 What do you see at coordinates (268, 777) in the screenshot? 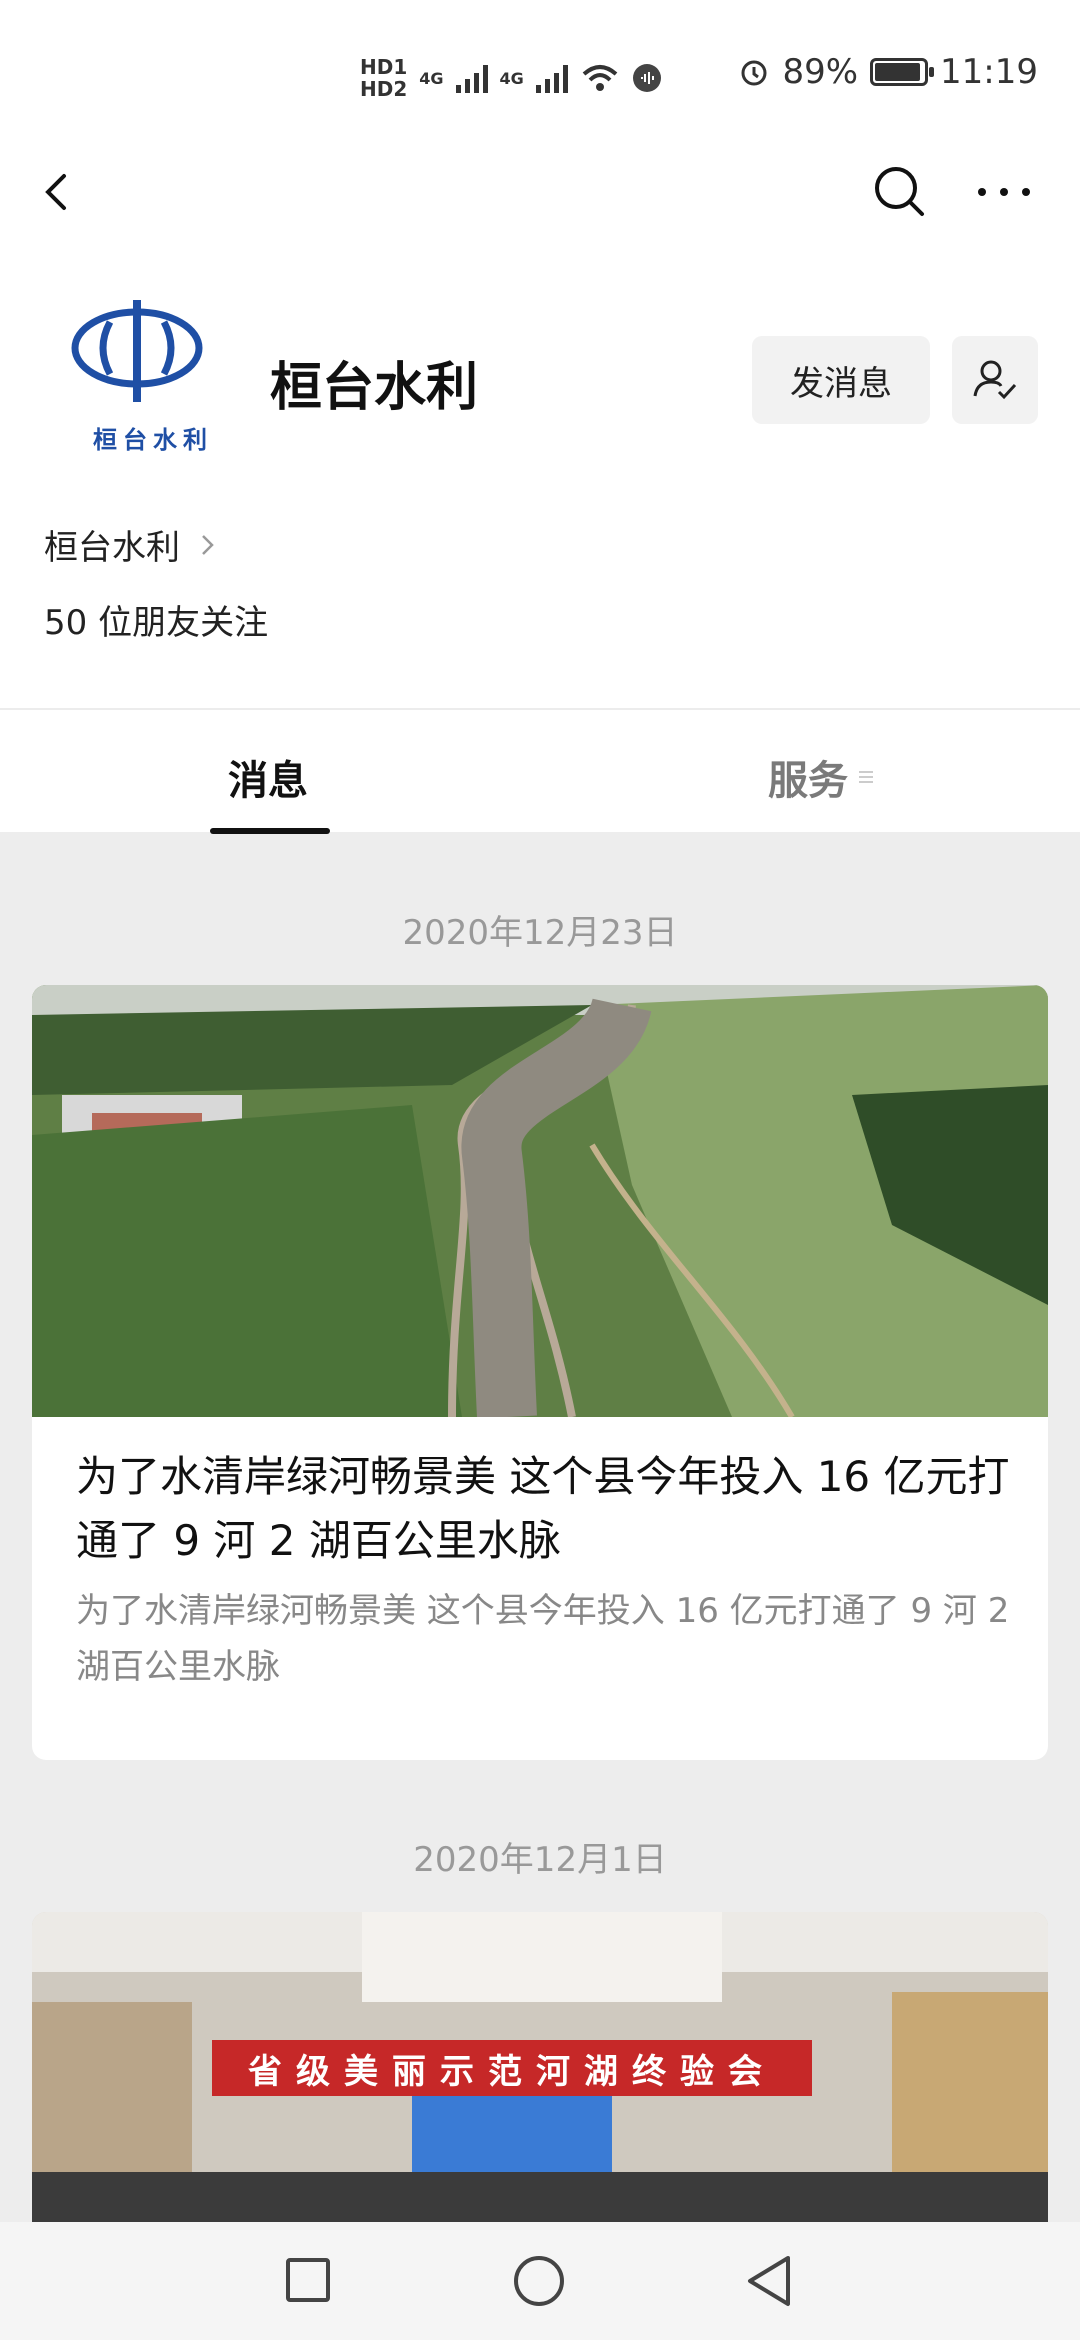
I see `tab-messages: 消息` at bounding box center [268, 777].